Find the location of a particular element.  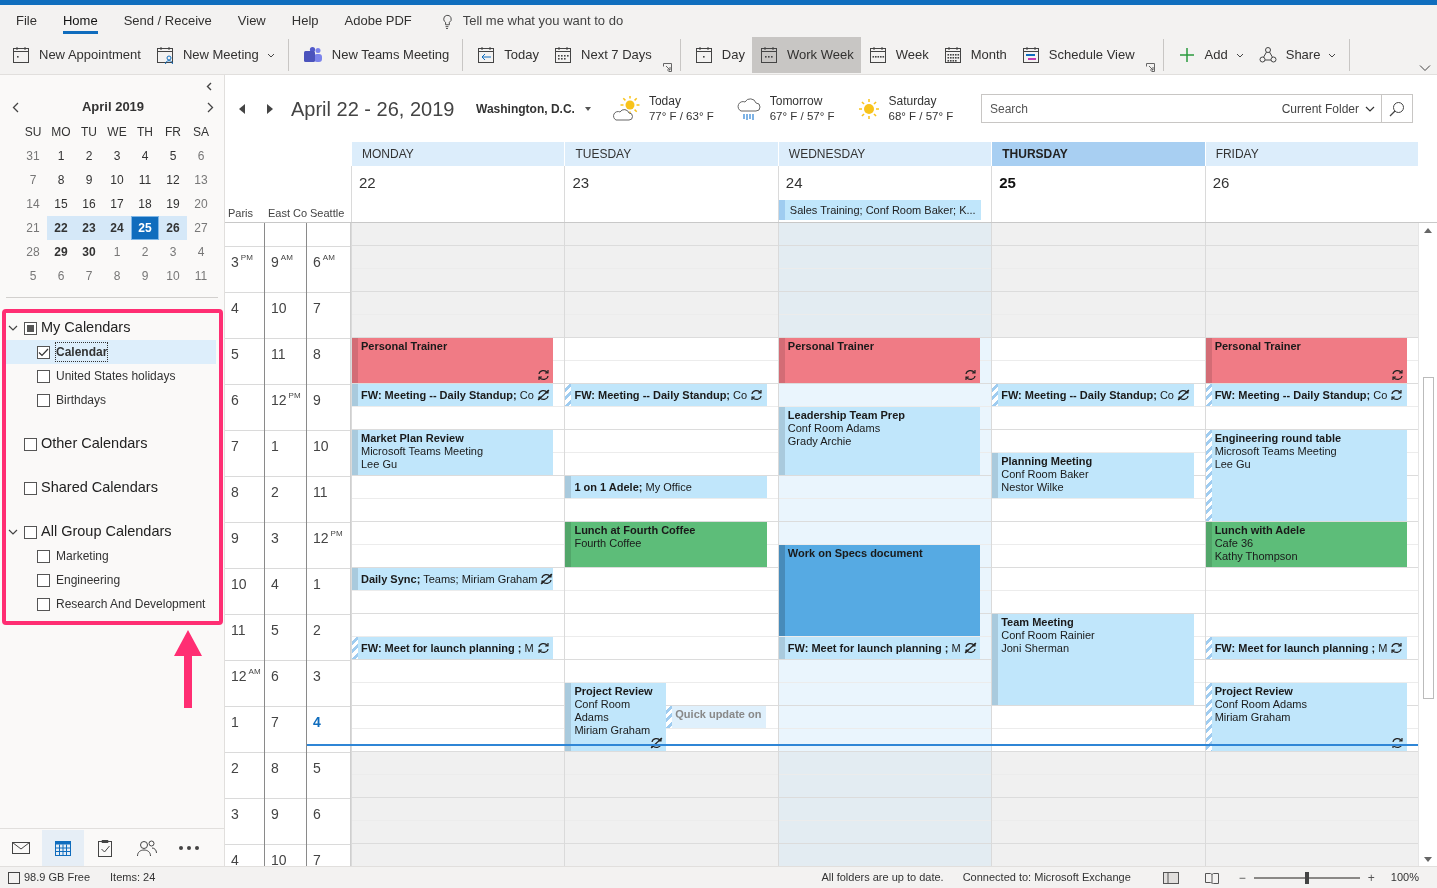

calendar-event: Engineering round table Microsoft Teams Meeting Lee Gu is located at coordinates (1306, 475).